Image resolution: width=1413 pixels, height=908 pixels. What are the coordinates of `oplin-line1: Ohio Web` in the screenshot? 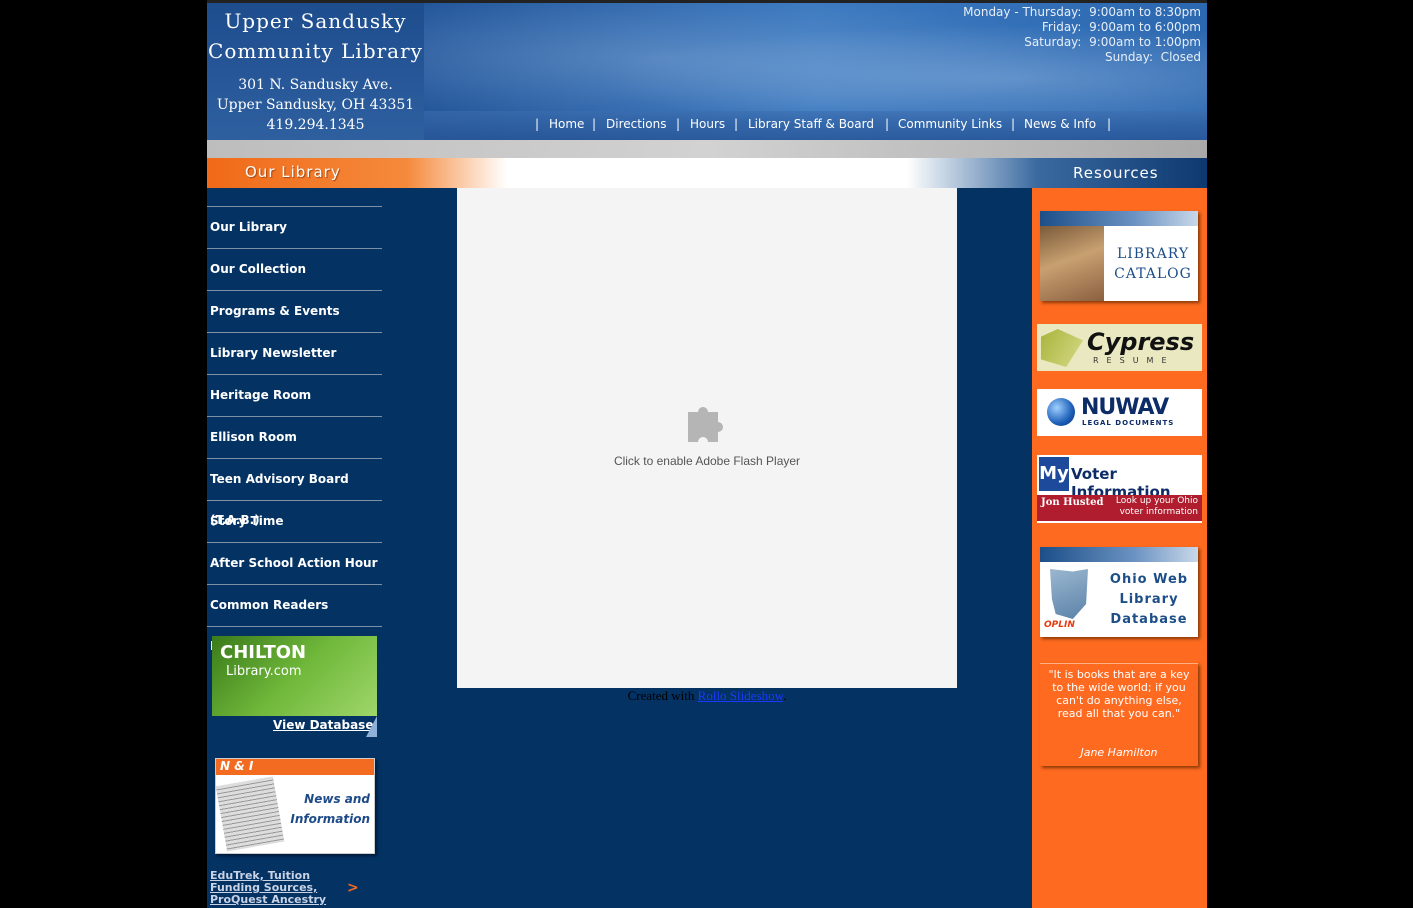 It's located at (1149, 579).